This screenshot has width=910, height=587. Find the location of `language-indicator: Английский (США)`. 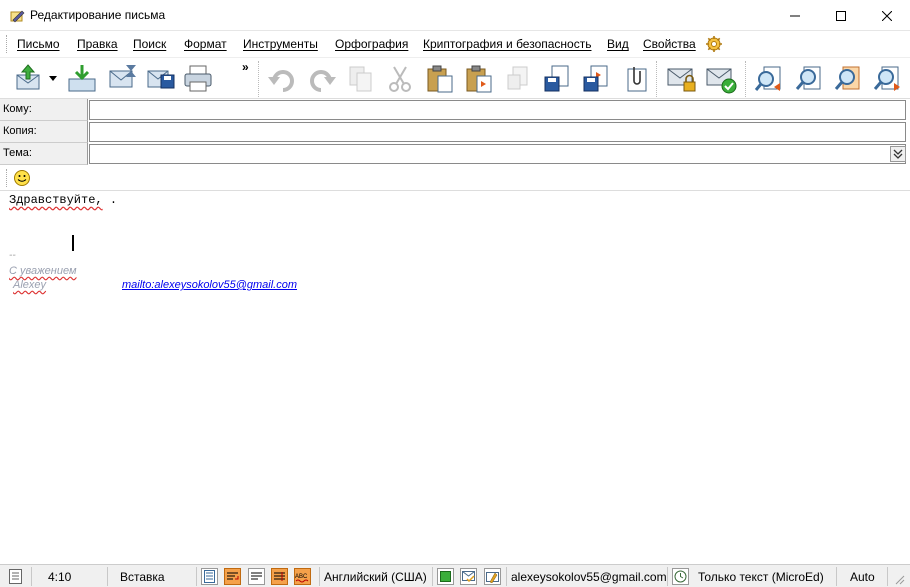

language-indicator: Английский (США) is located at coordinates (375, 576).